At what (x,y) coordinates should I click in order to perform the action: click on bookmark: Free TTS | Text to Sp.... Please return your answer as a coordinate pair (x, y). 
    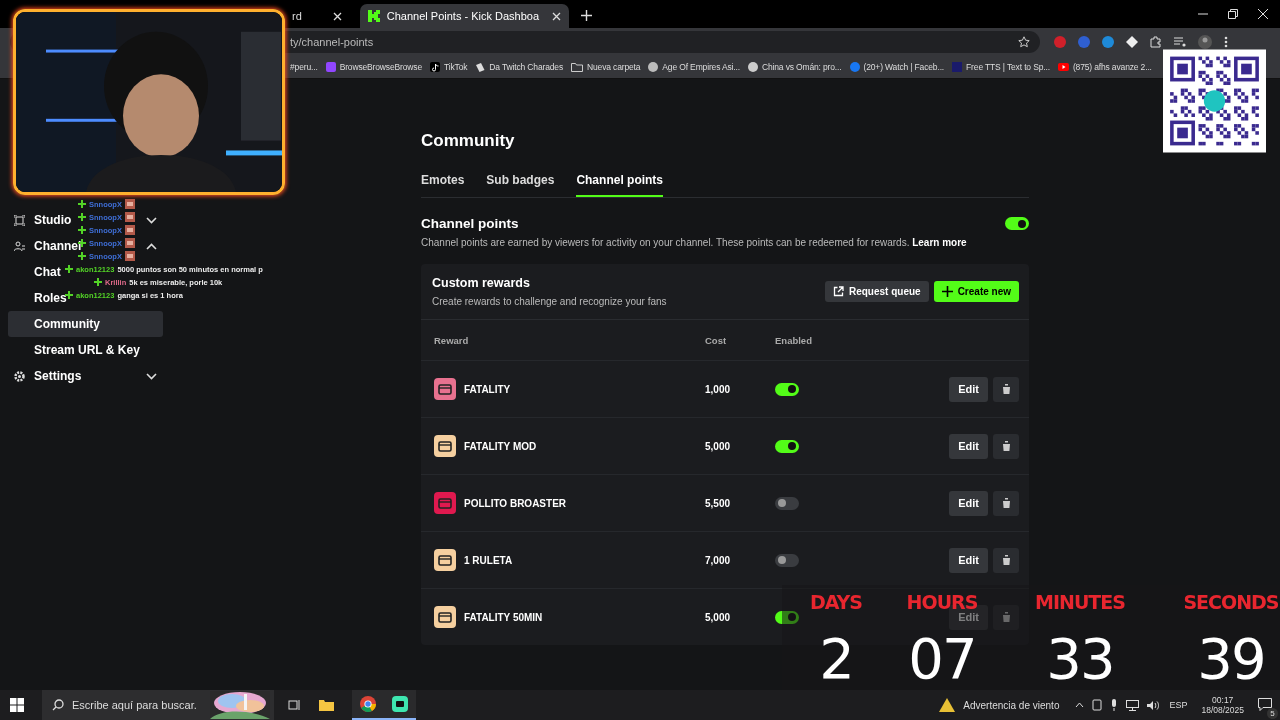
    Looking at the image, I should click on (1001, 67).